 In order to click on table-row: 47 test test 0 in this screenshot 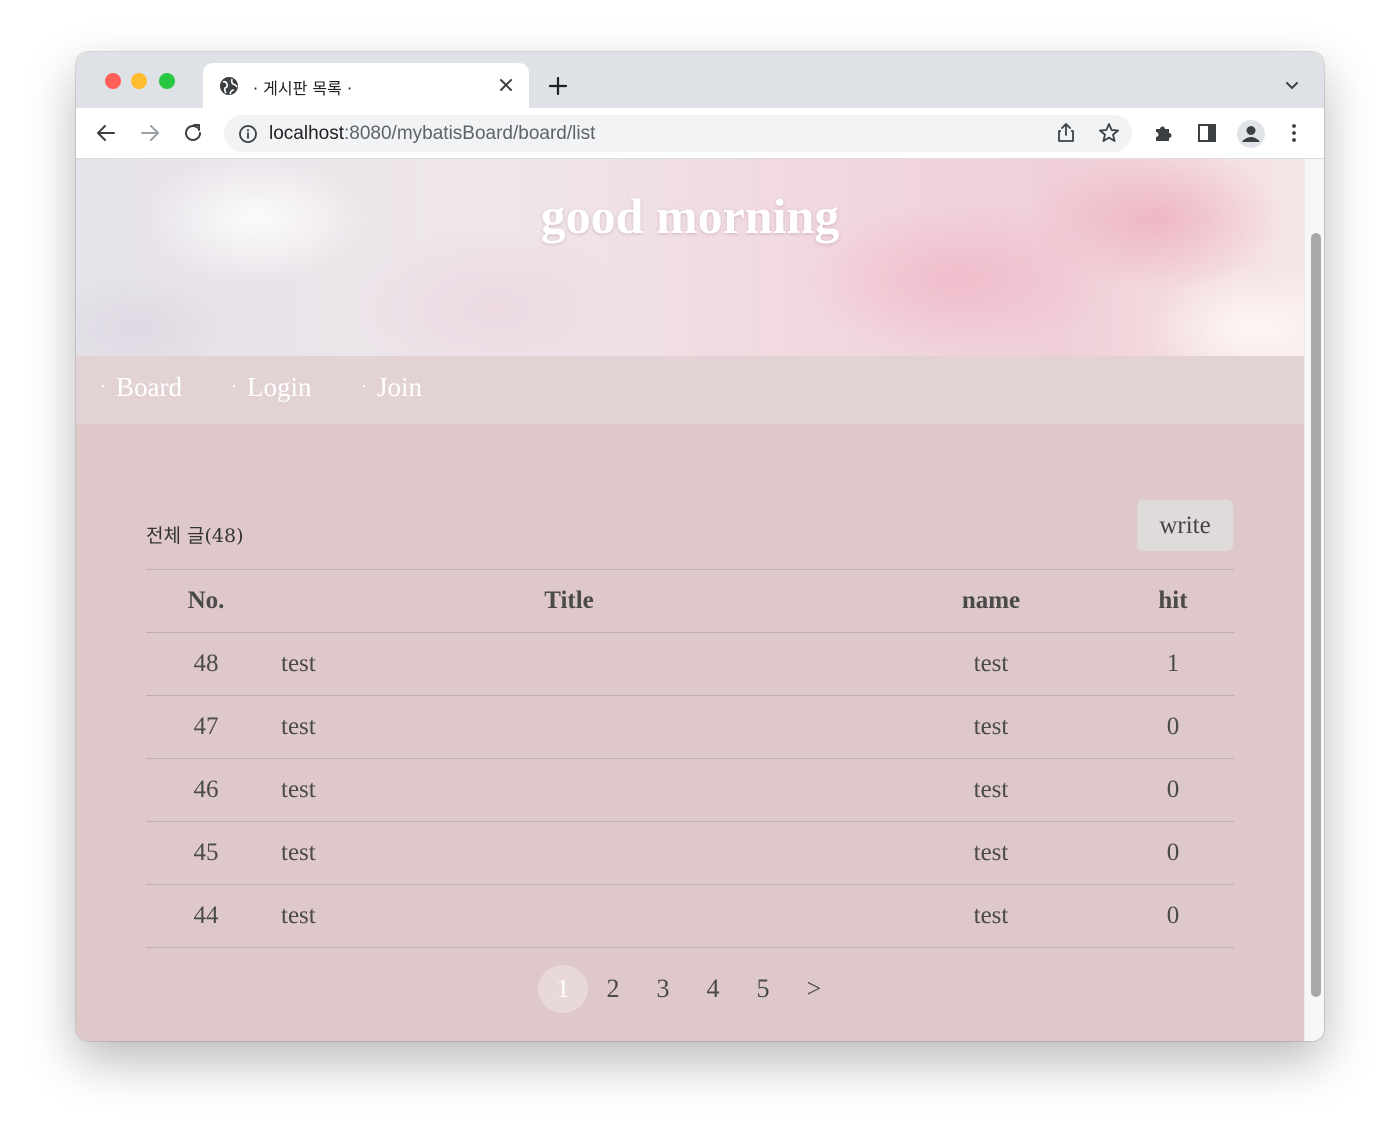, I will do `click(690, 726)`.